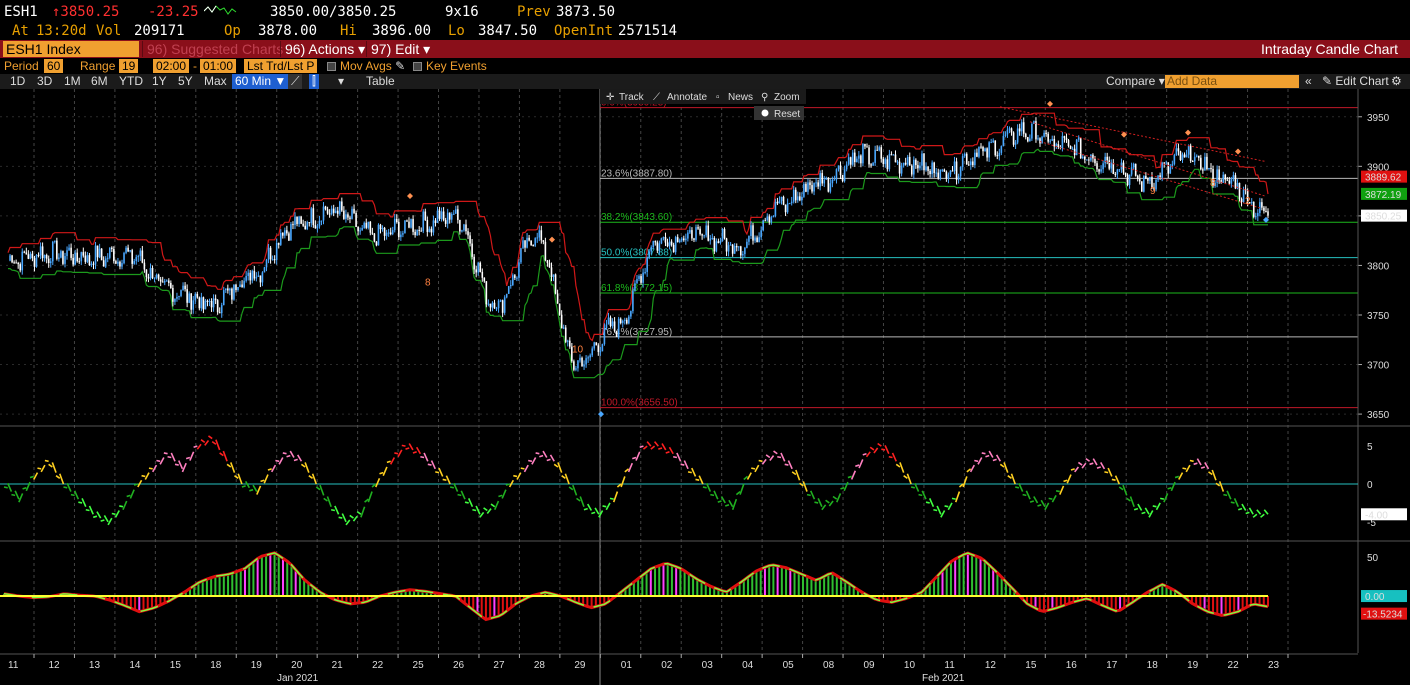 The height and width of the screenshot is (685, 1410). What do you see at coordinates (610, 97) in the screenshot?
I see `track-icon: ✛` at bounding box center [610, 97].